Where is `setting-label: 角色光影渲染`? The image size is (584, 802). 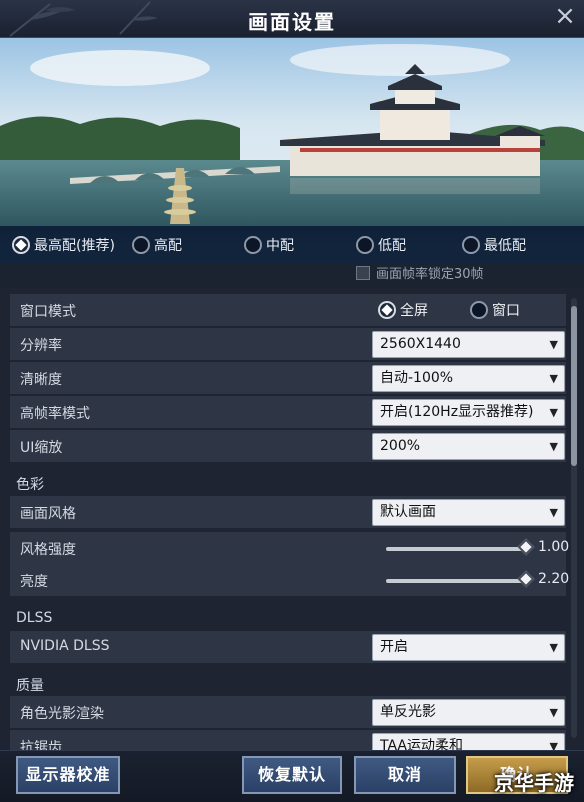
setting-label: 角色光影渲染 is located at coordinates (62, 714).